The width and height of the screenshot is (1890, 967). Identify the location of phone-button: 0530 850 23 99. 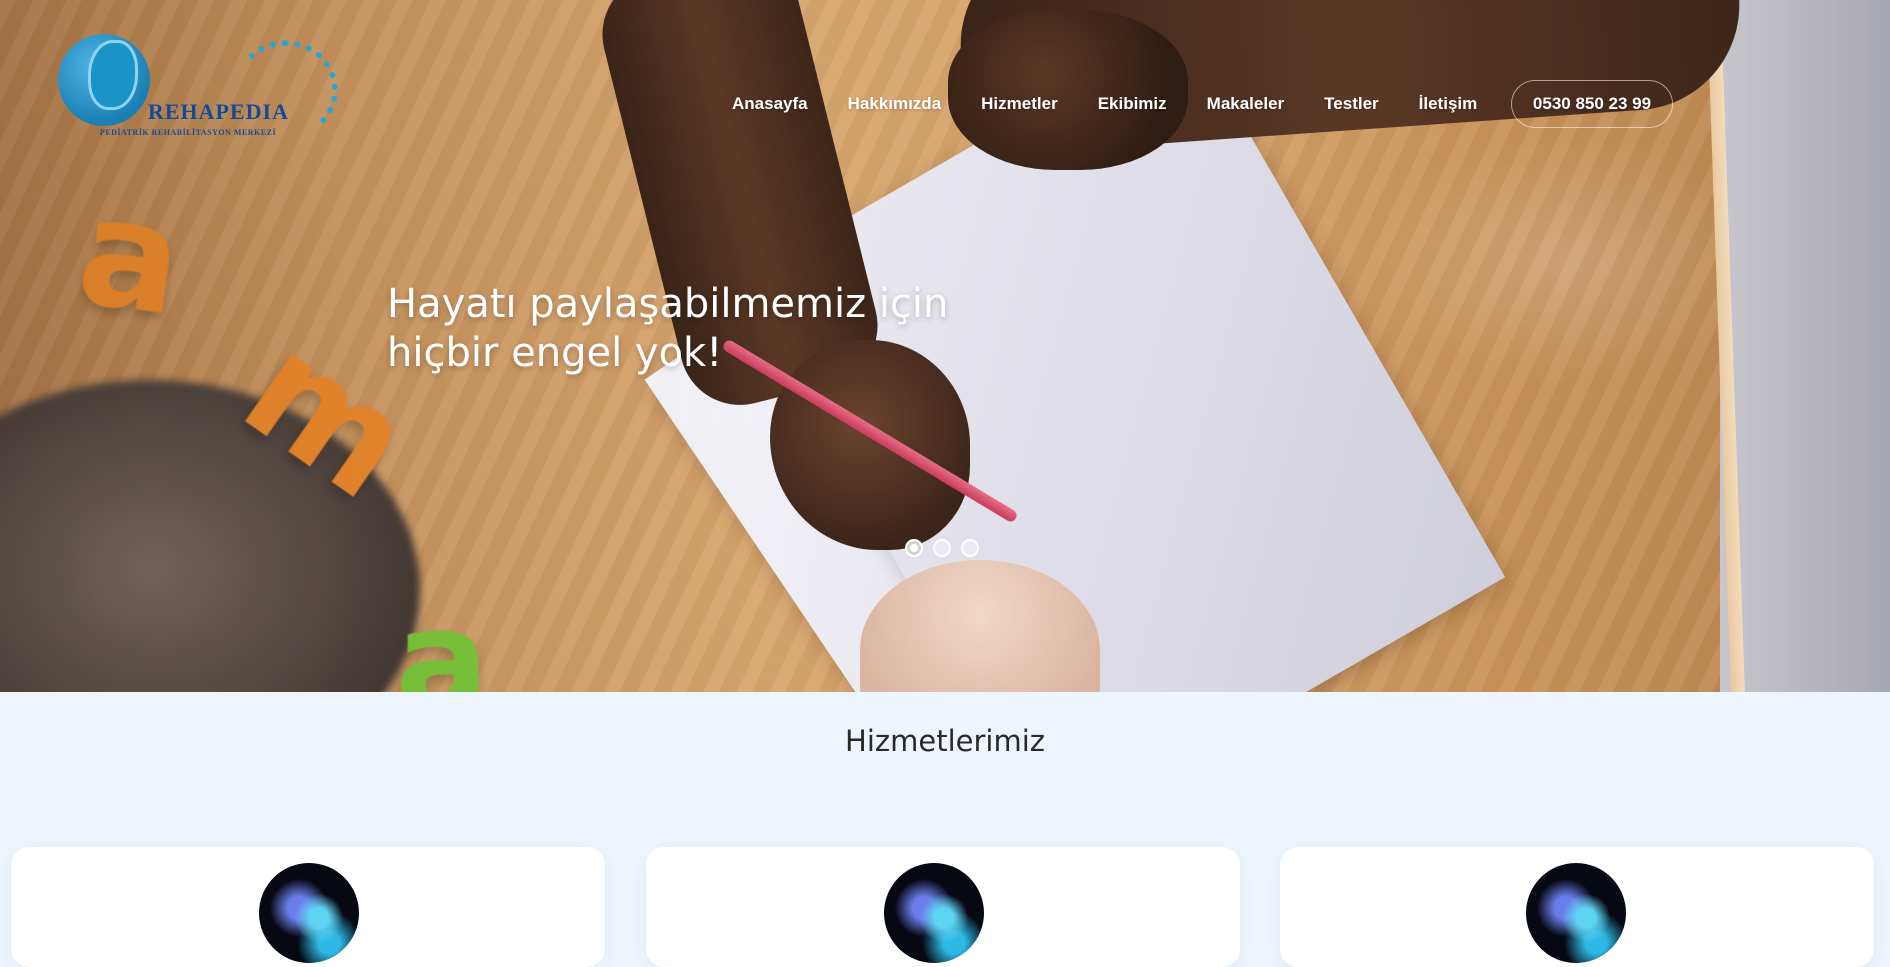
(1592, 104).